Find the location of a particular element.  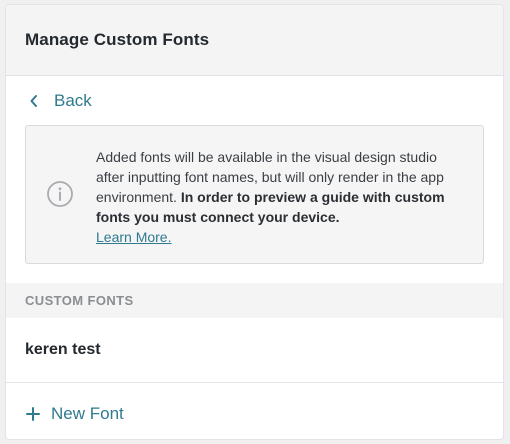

font-name: keren test is located at coordinates (63, 349).